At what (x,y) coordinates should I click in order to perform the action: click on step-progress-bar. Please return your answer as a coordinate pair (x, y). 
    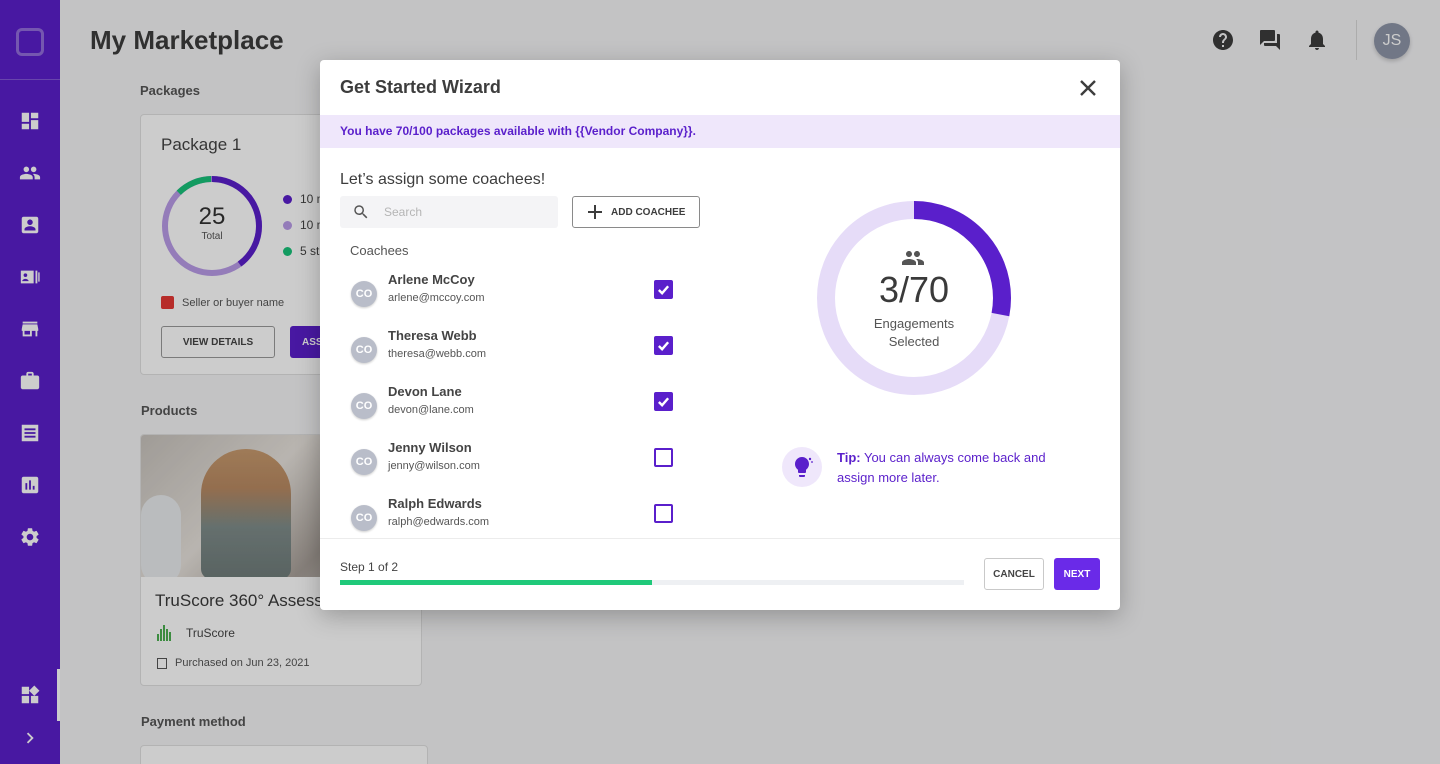
    Looking at the image, I should click on (652, 582).